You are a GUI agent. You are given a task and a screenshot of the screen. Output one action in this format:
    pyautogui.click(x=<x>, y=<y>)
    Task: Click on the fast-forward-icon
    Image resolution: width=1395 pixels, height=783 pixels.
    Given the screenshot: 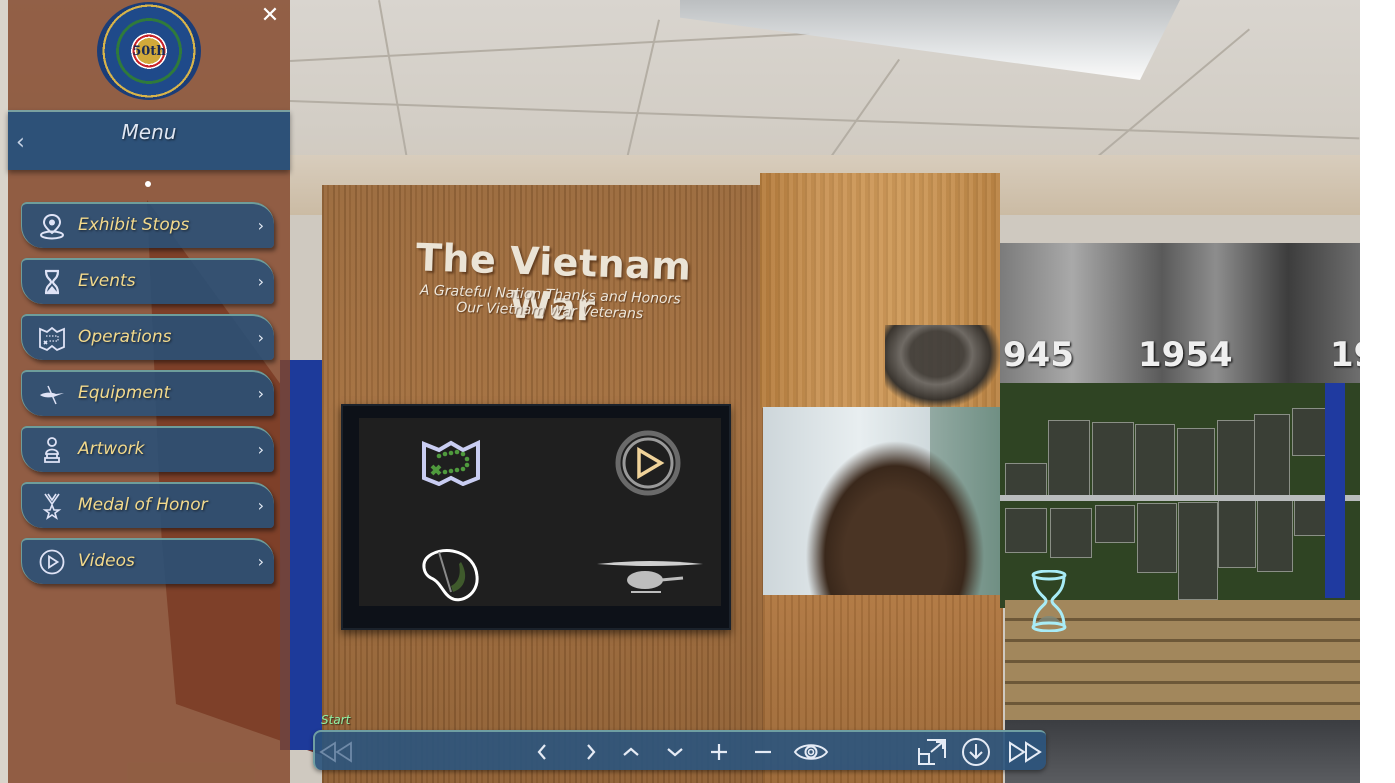 What is the action you would take?
    pyautogui.click(x=1025, y=752)
    